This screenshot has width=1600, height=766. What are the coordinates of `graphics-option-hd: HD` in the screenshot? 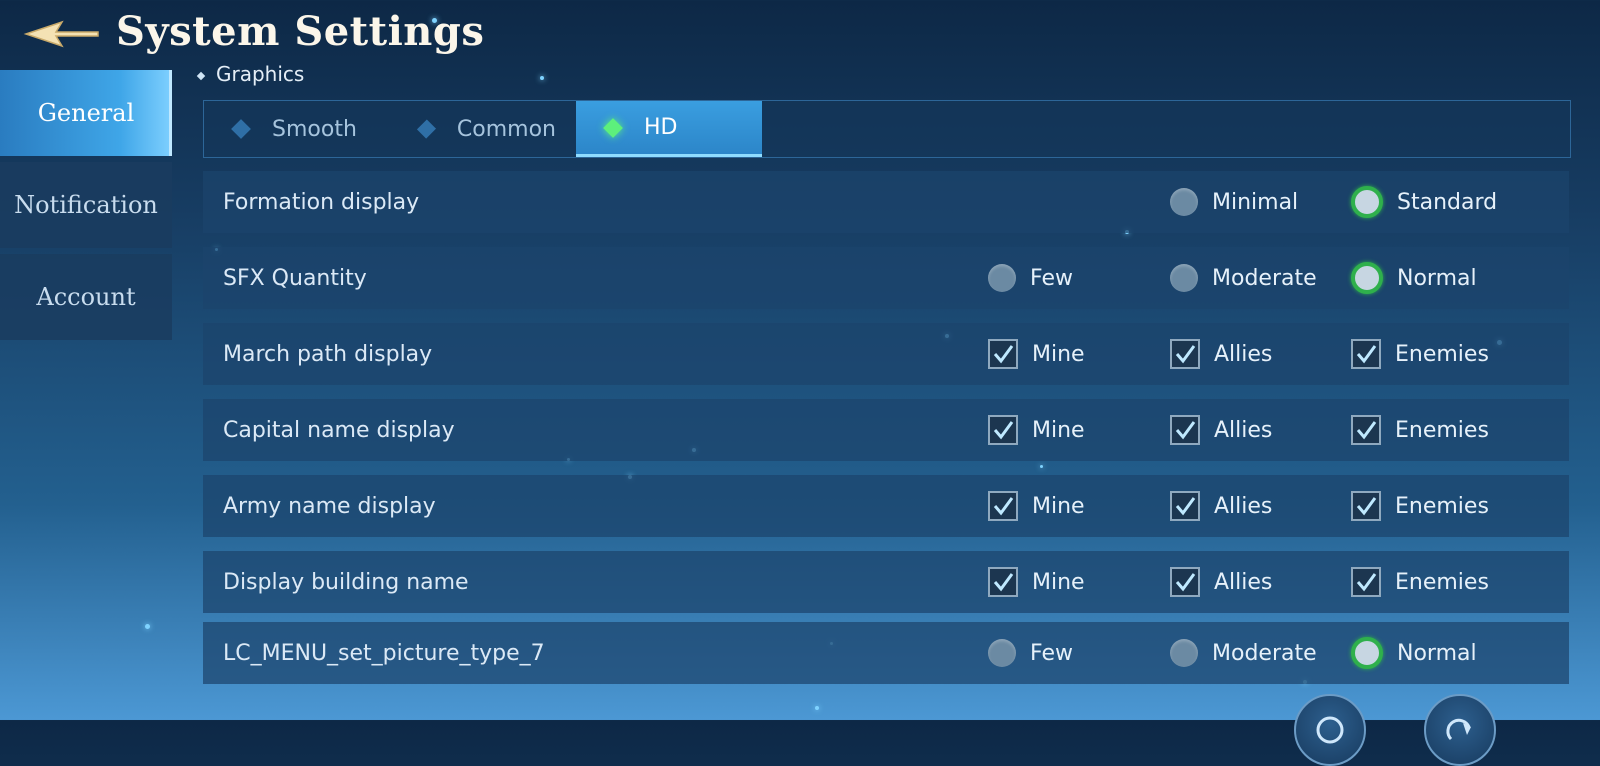 It's located at (669, 129).